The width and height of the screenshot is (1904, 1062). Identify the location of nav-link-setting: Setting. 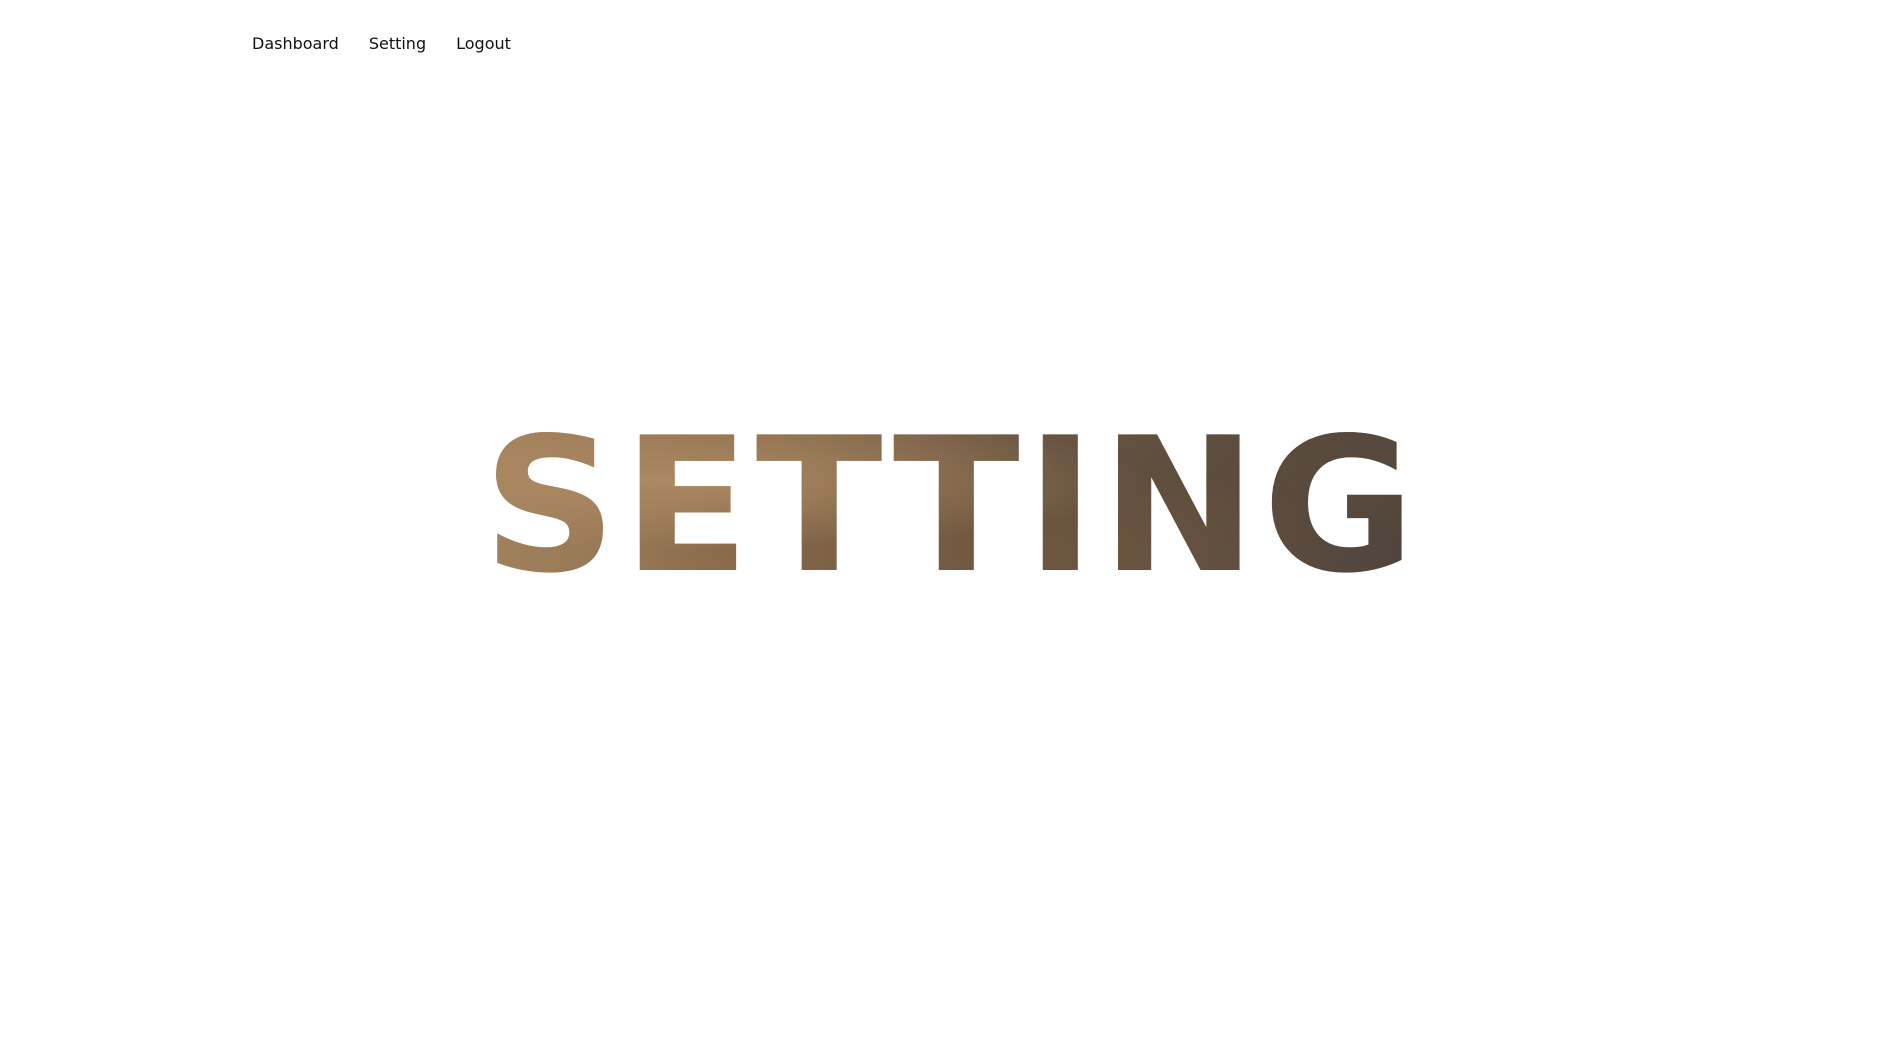
(397, 44).